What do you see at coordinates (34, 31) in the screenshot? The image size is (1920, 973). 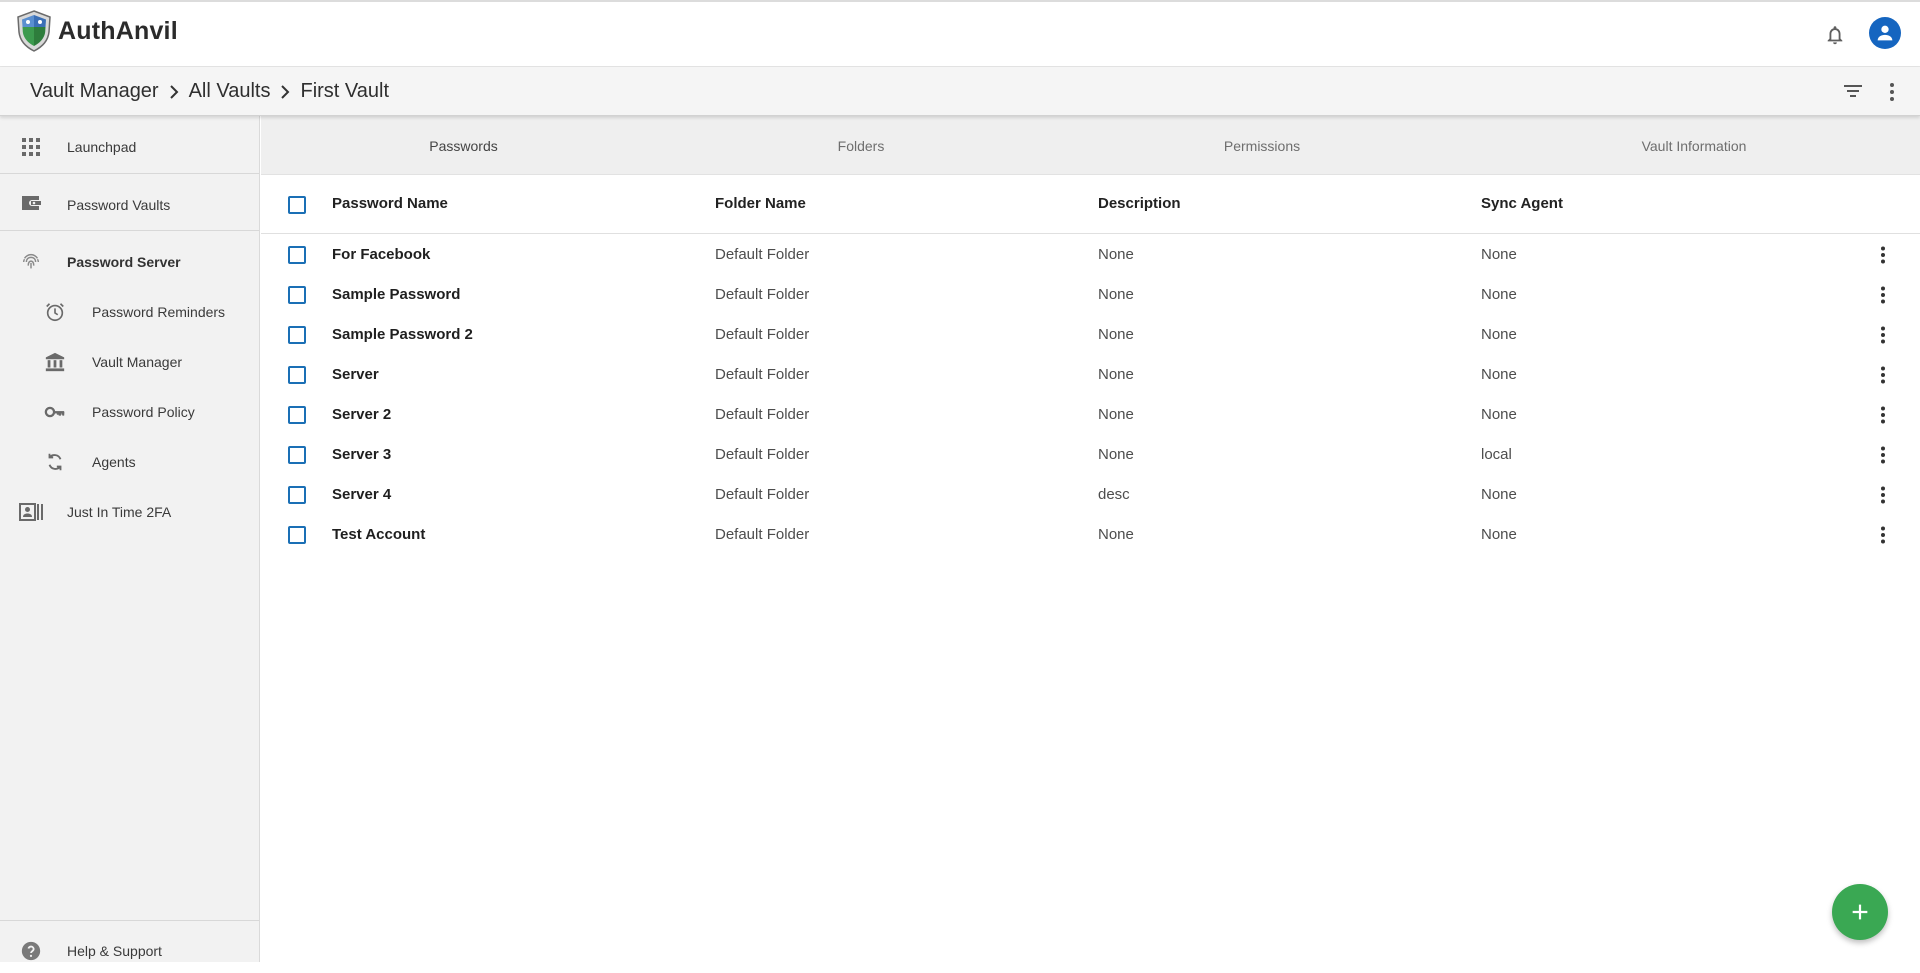 I see `shield-logo-icon` at bounding box center [34, 31].